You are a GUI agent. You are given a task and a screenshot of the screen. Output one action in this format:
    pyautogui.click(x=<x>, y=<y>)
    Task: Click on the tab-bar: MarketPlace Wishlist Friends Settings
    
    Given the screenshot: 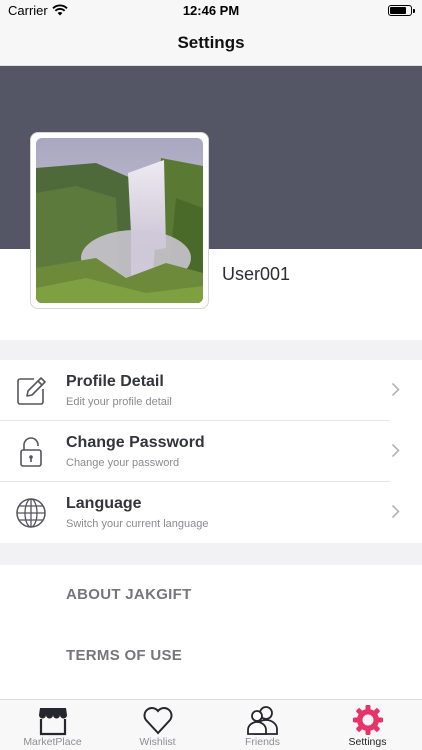 What is the action you would take?
    pyautogui.click(x=211, y=724)
    